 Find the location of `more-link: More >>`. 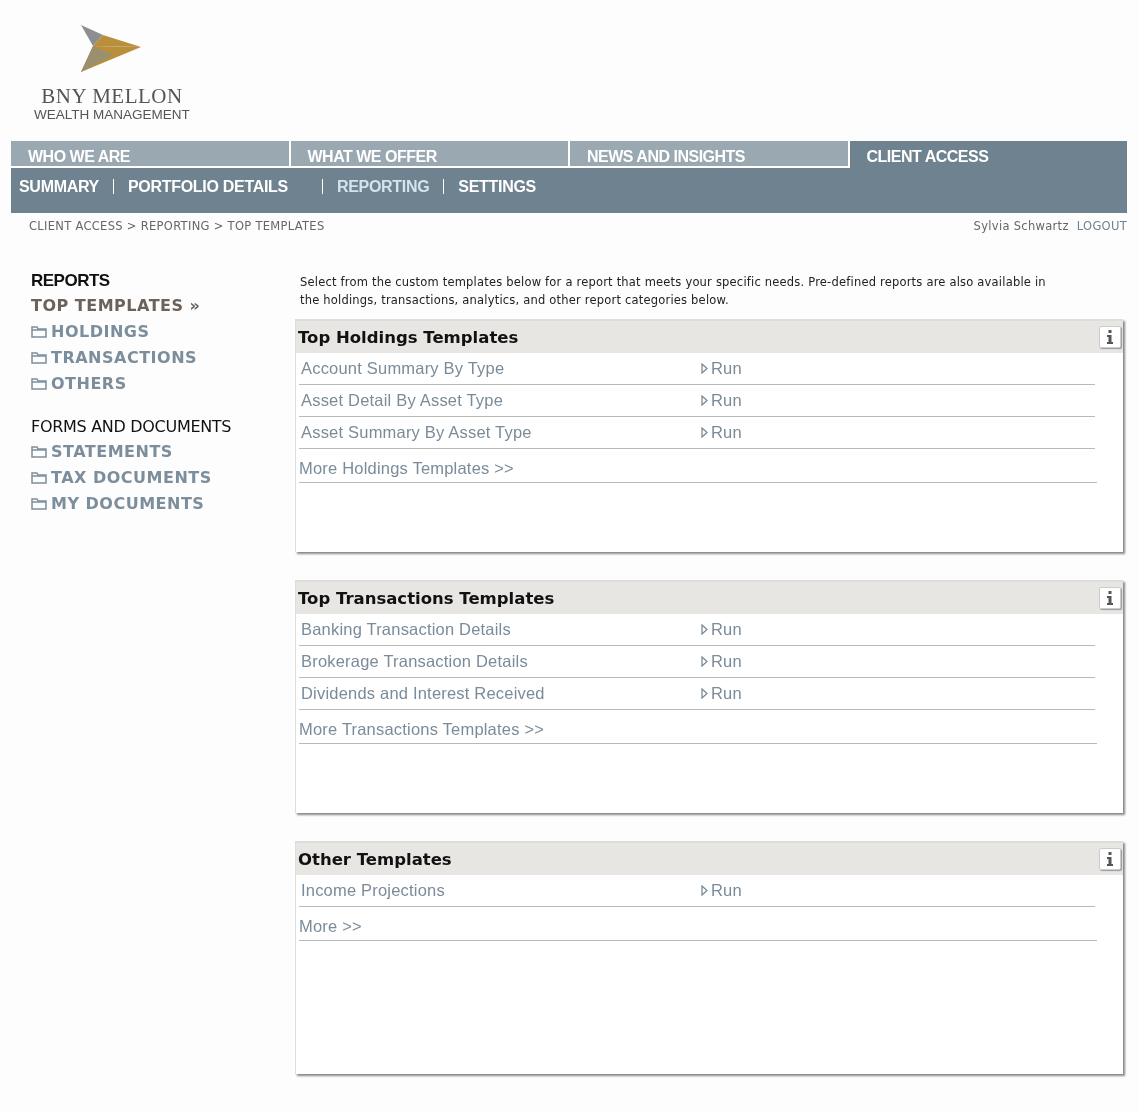

more-link: More >> is located at coordinates (330, 926).